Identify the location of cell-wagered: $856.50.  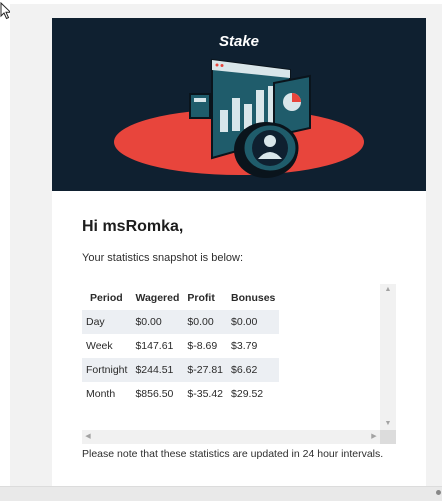
(154, 394).